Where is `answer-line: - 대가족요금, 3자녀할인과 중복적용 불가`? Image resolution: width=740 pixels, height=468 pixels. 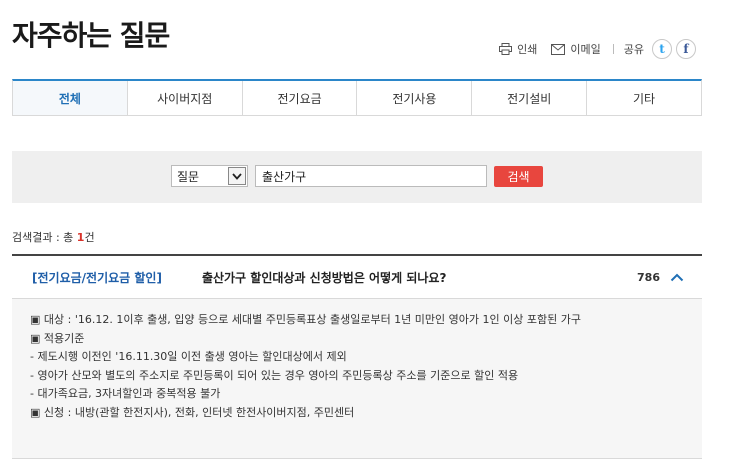 answer-line: - 대가족요금, 3자녀할인과 중복적용 불가 is located at coordinates (125, 394).